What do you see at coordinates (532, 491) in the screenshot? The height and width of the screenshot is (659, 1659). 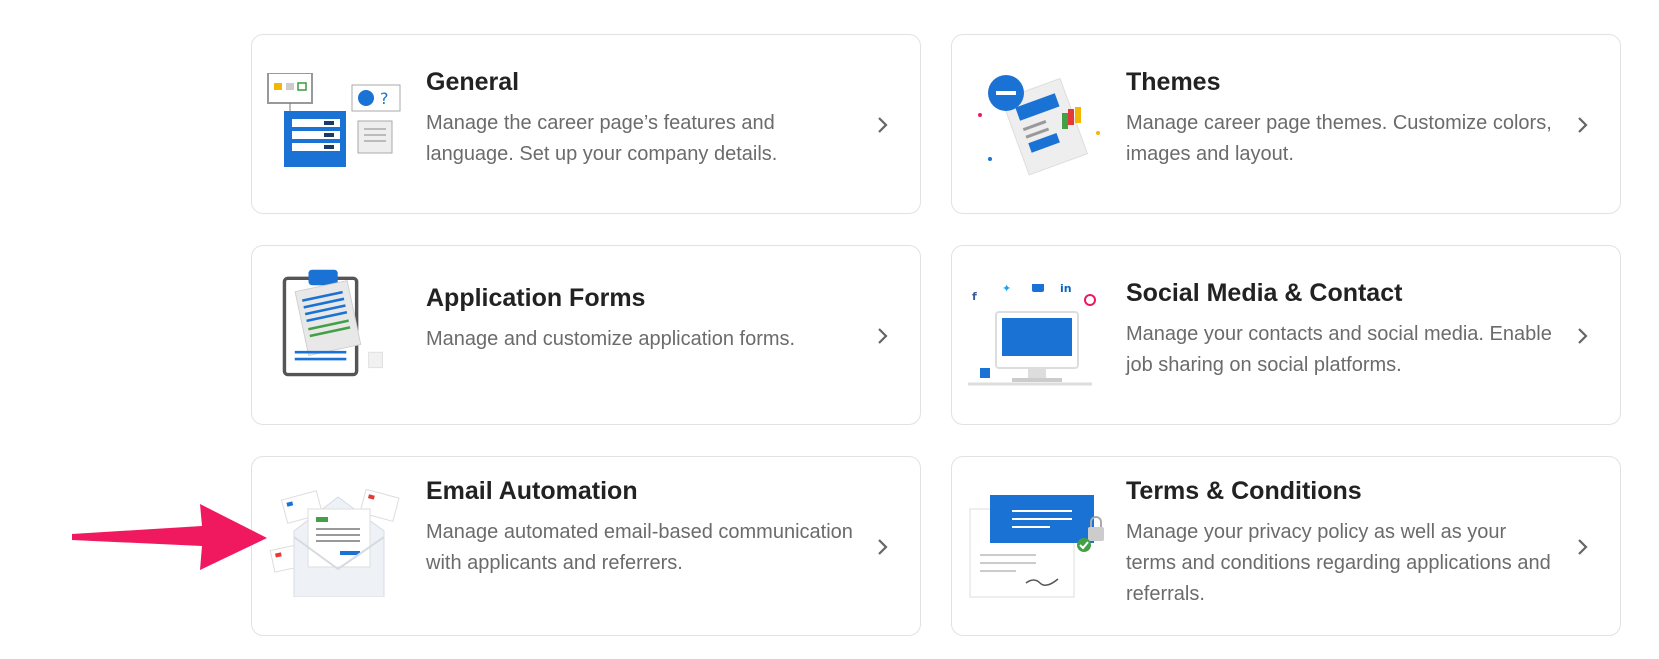 I see `card-title: Email Automation` at bounding box center [532, 491].